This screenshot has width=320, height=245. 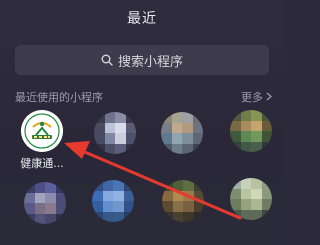 What do you see at coordinates (150, 62) in the screenshot?
I see `search-label: 搜索小程序` at bounding box center [150, 62].